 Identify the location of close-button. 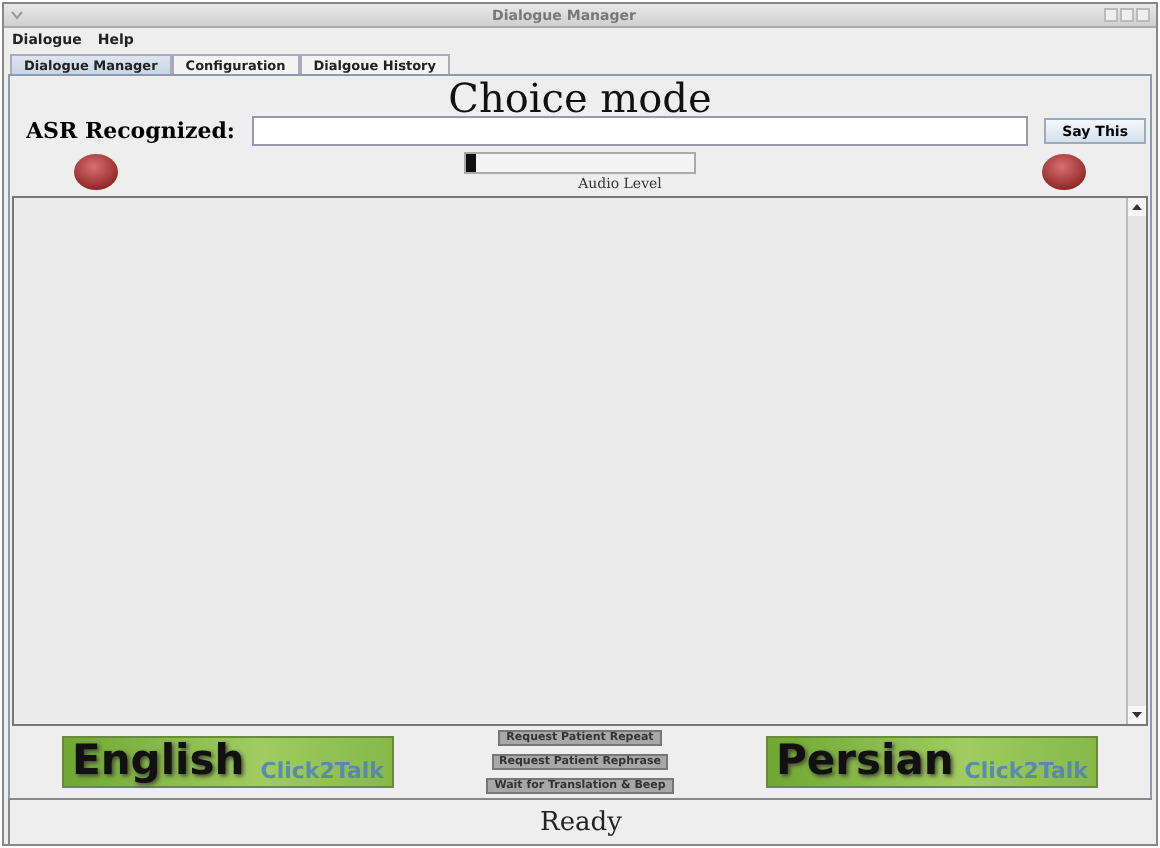
(1143, 15).